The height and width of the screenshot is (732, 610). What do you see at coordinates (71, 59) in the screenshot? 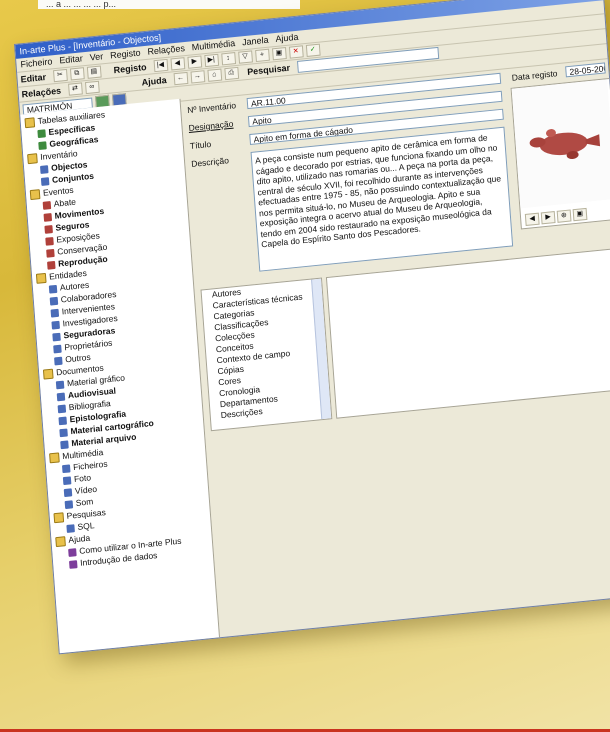
I see `menu-item-1: Editar` at bounding box center [71, 59].